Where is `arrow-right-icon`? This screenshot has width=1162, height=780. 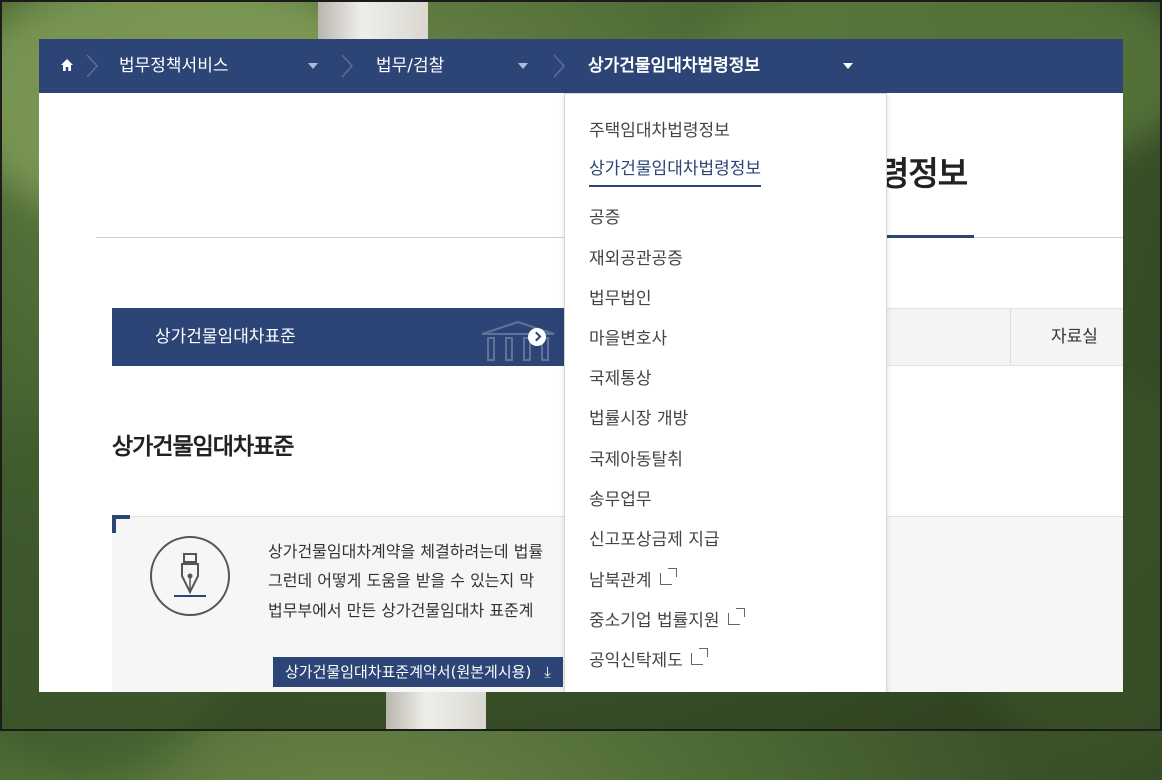 arrow-right-icon is located at coordinates (537, 337).